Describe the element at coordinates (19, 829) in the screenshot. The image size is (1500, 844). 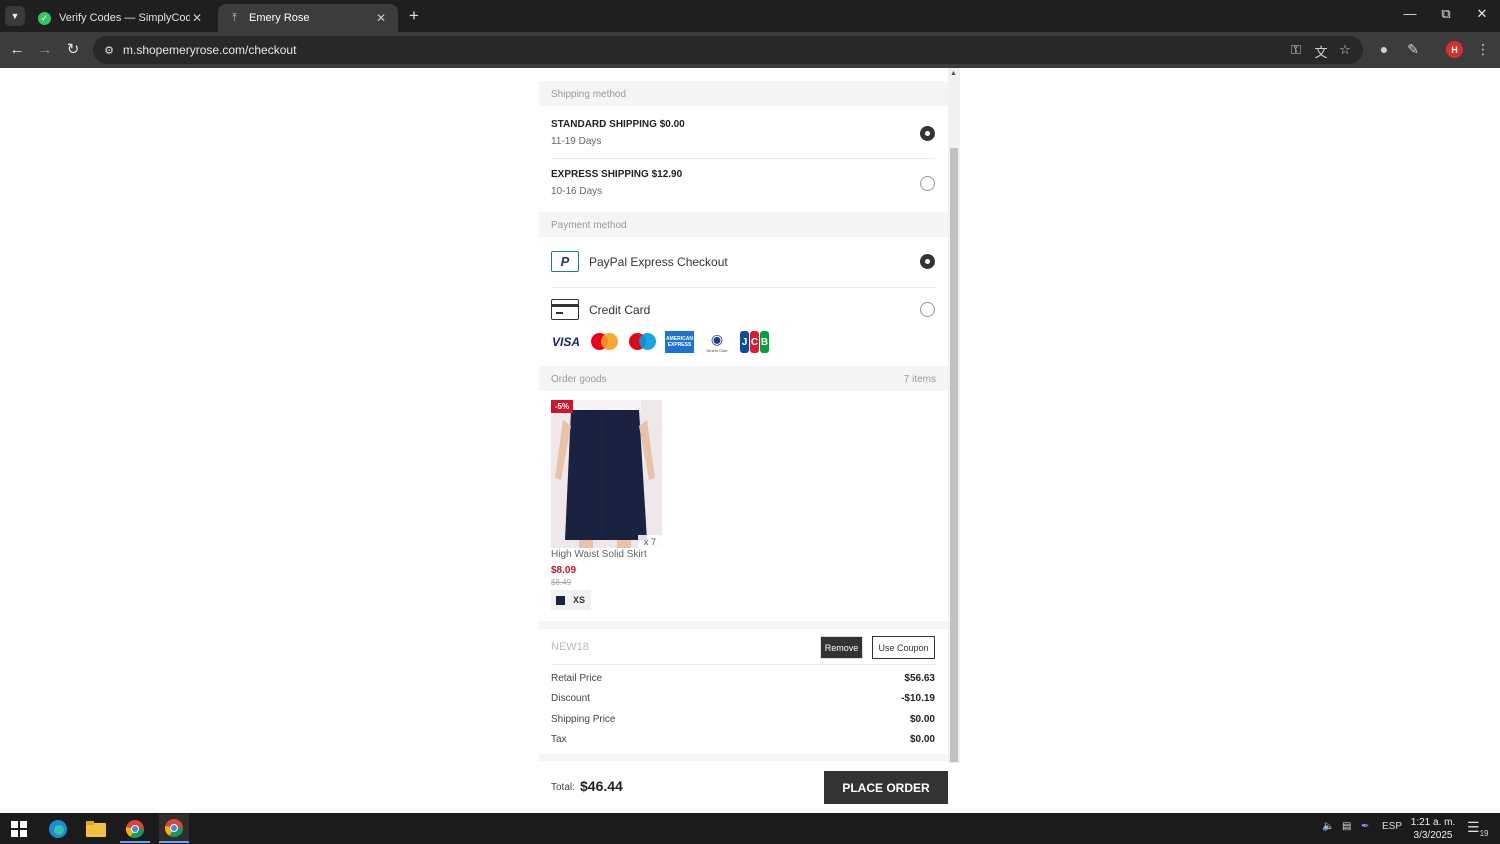
I see `windows-start-icon` at that location.